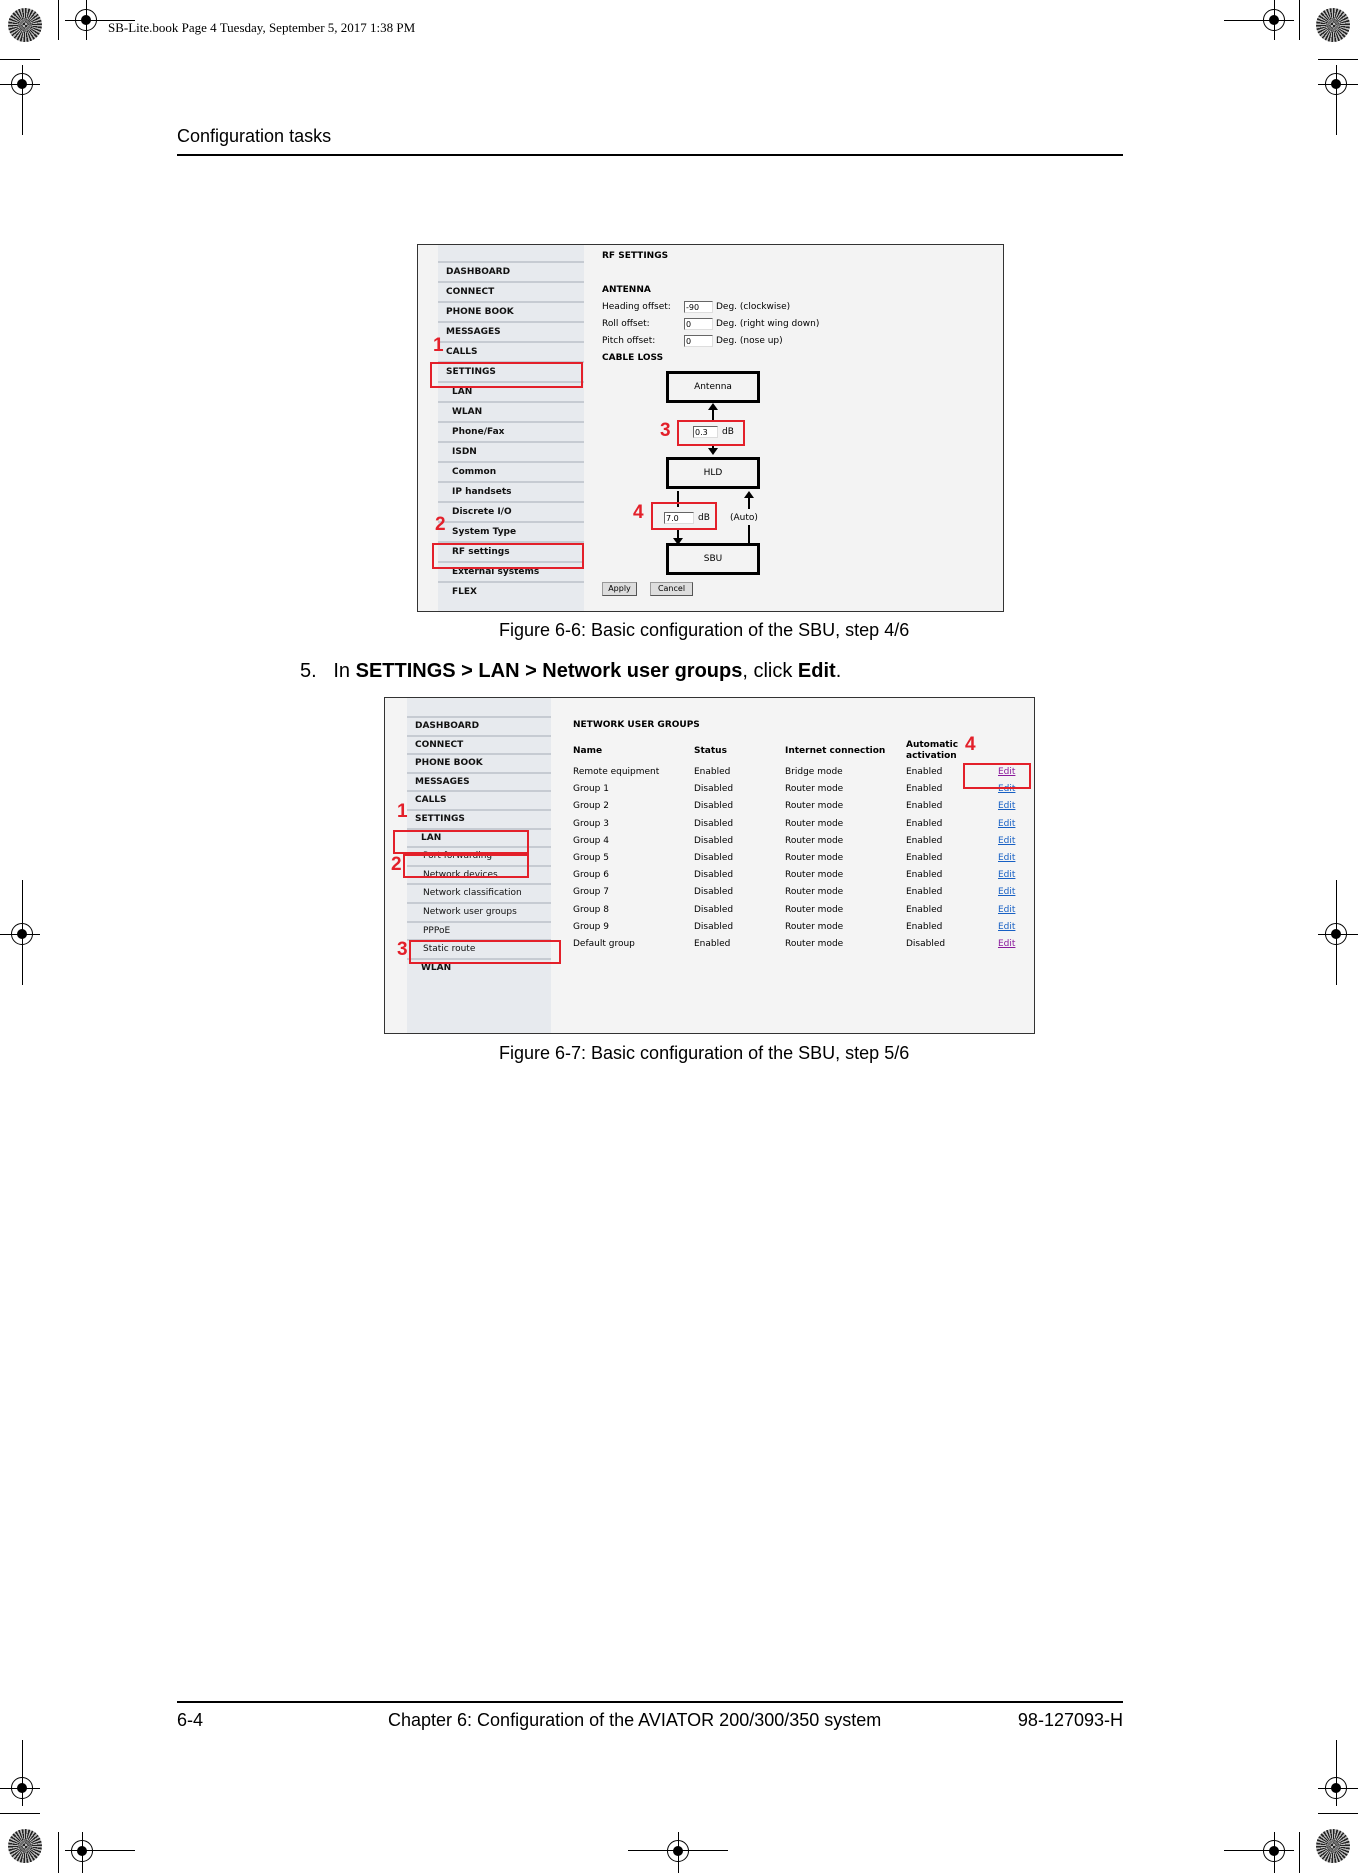 This screenshot has height=1873, width=1358. I want to click on callout-box-sbu-loss, so click(684, 516).